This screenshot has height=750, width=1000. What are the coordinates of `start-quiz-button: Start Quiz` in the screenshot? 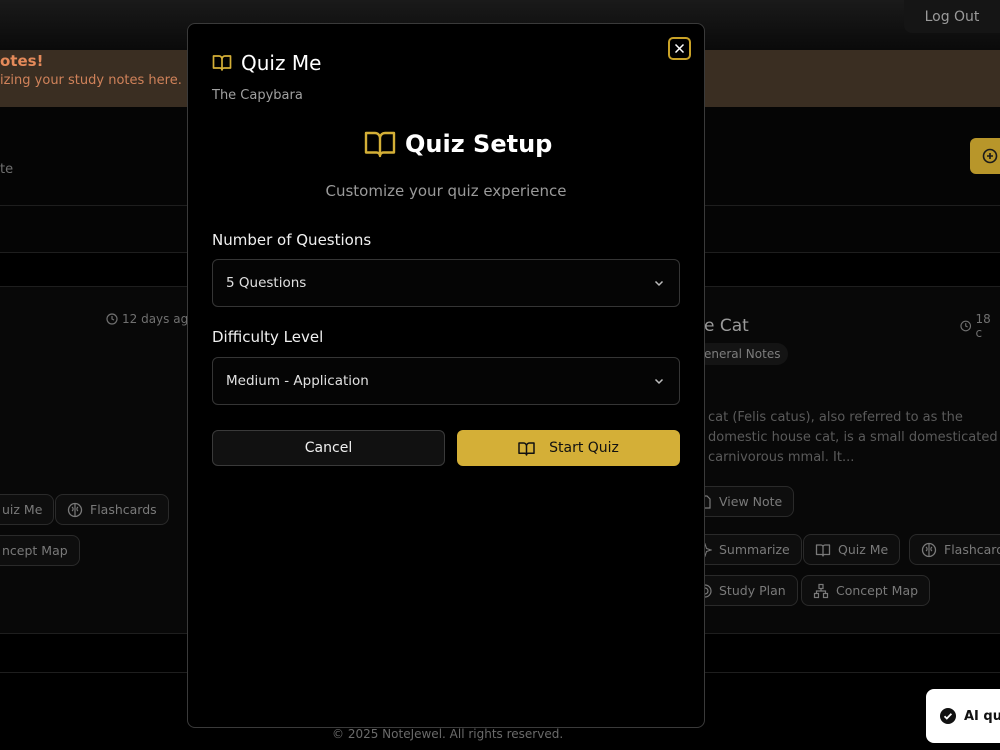 It's located at (568, 448).